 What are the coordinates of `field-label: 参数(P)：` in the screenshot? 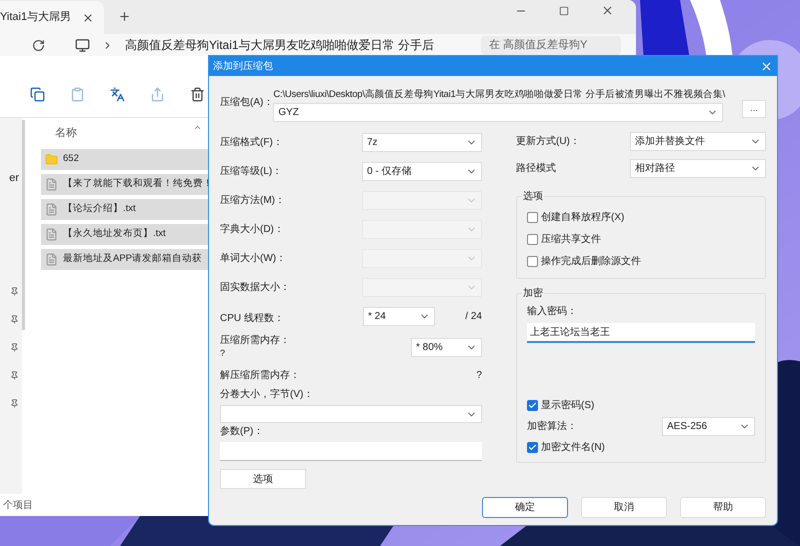 It's located at (242, 431).